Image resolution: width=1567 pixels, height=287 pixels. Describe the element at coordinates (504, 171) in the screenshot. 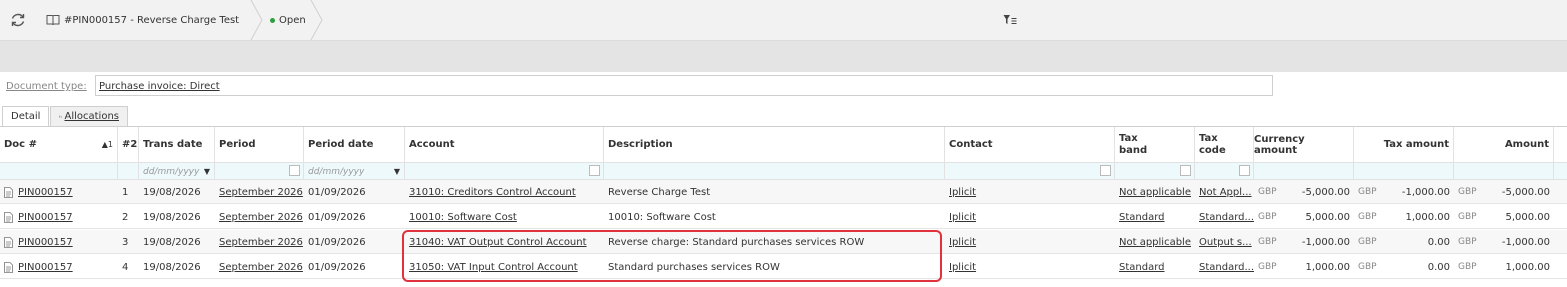

I see `filter-account` at that location.